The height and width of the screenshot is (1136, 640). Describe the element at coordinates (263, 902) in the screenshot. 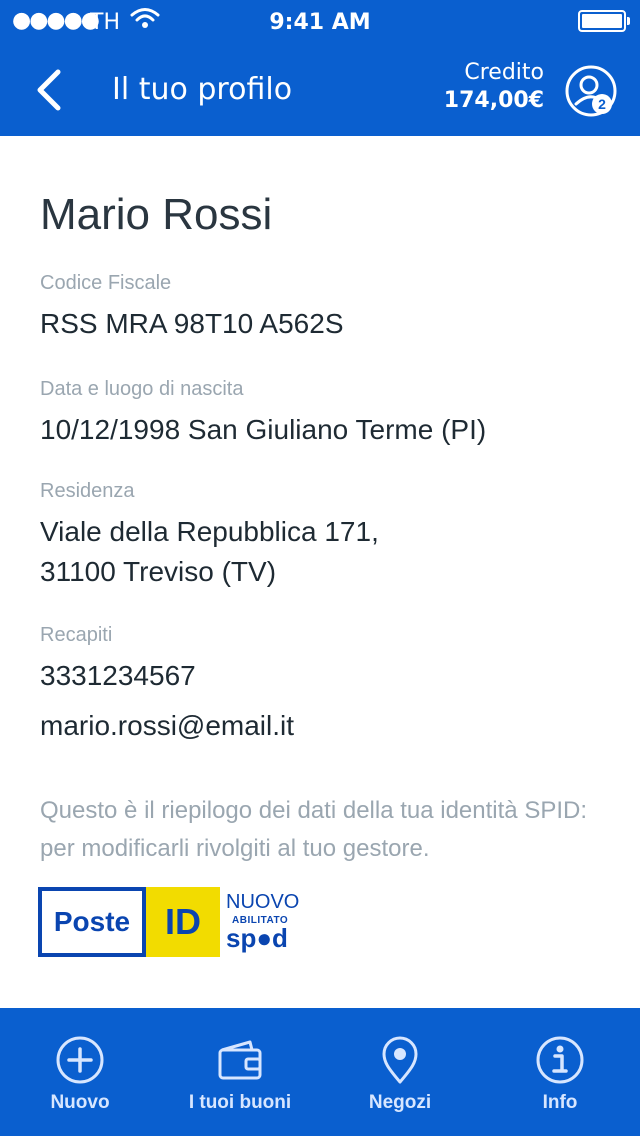

I see `logo-nuovo: NUOVO` at that location.